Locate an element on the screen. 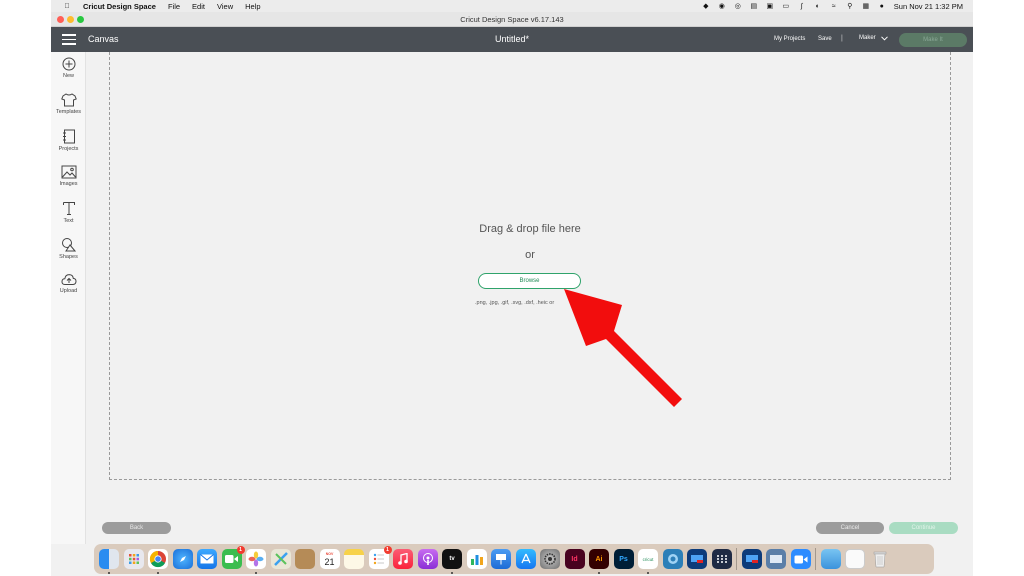  back-button: Back is located at coordinates (136, 528).